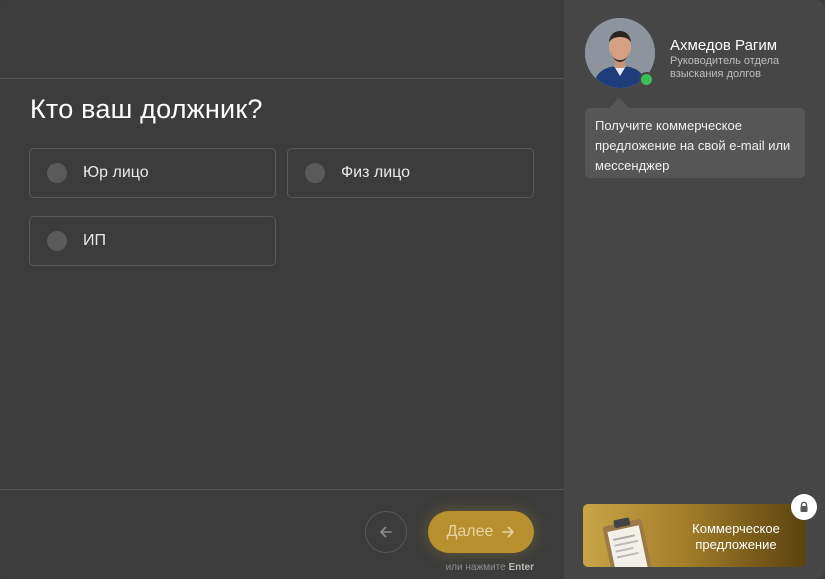  I want to click on next-button: Далее, so click(481, 532).